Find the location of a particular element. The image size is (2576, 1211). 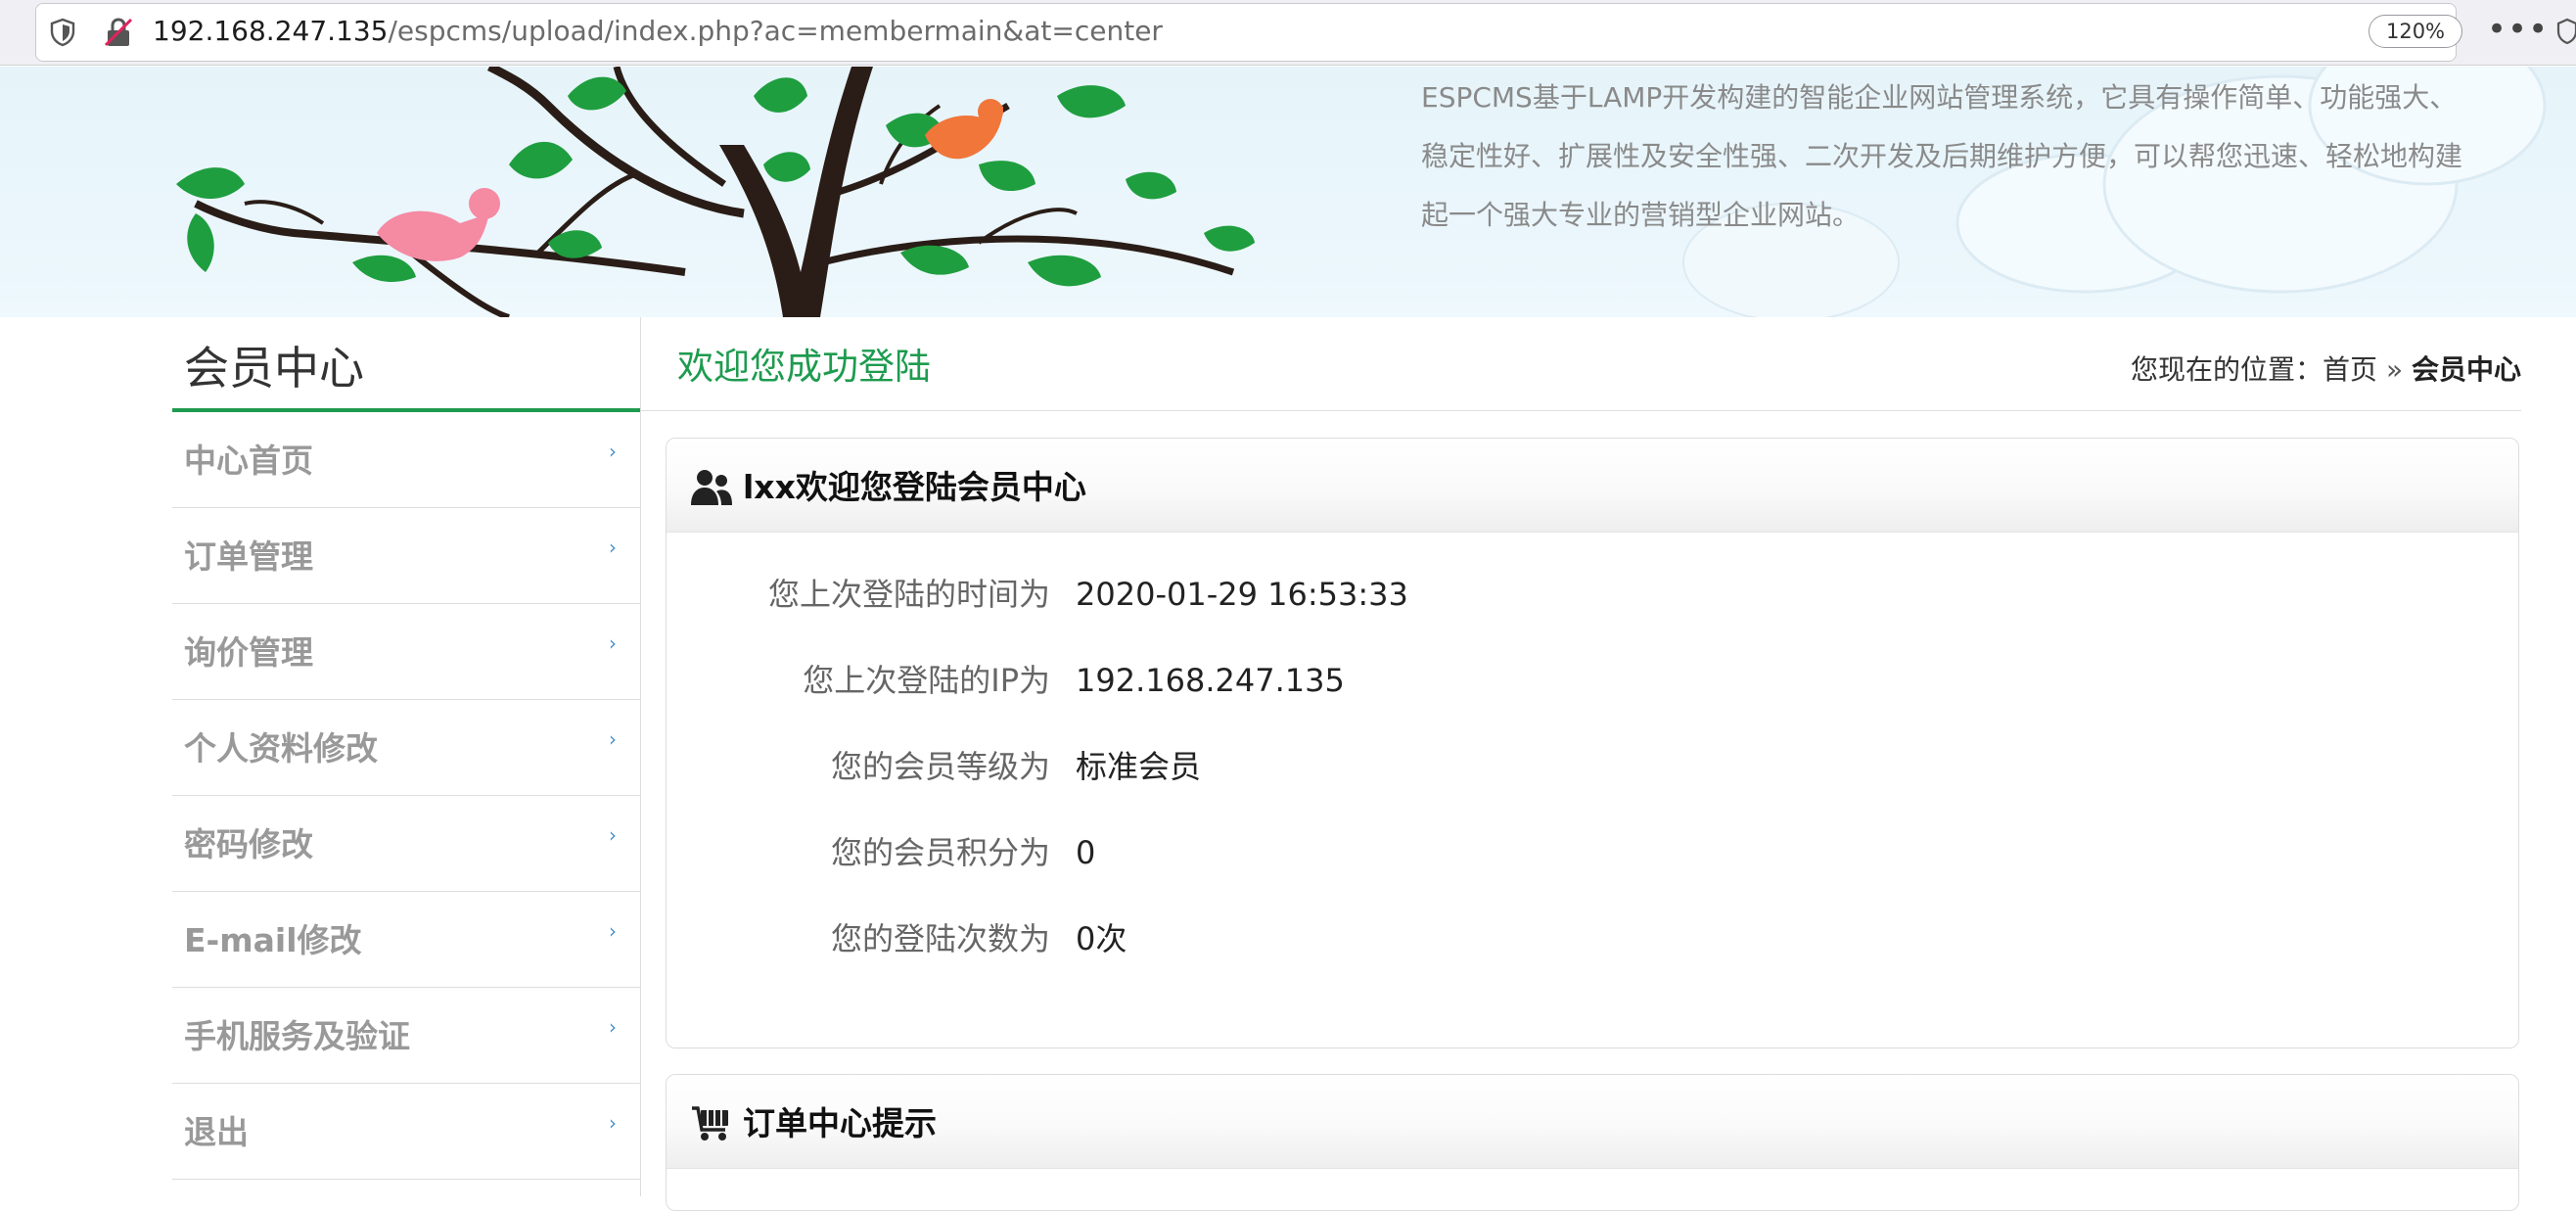

sidebar-item-profile: 个人资料修改 › is located at coordinates (406, 748).